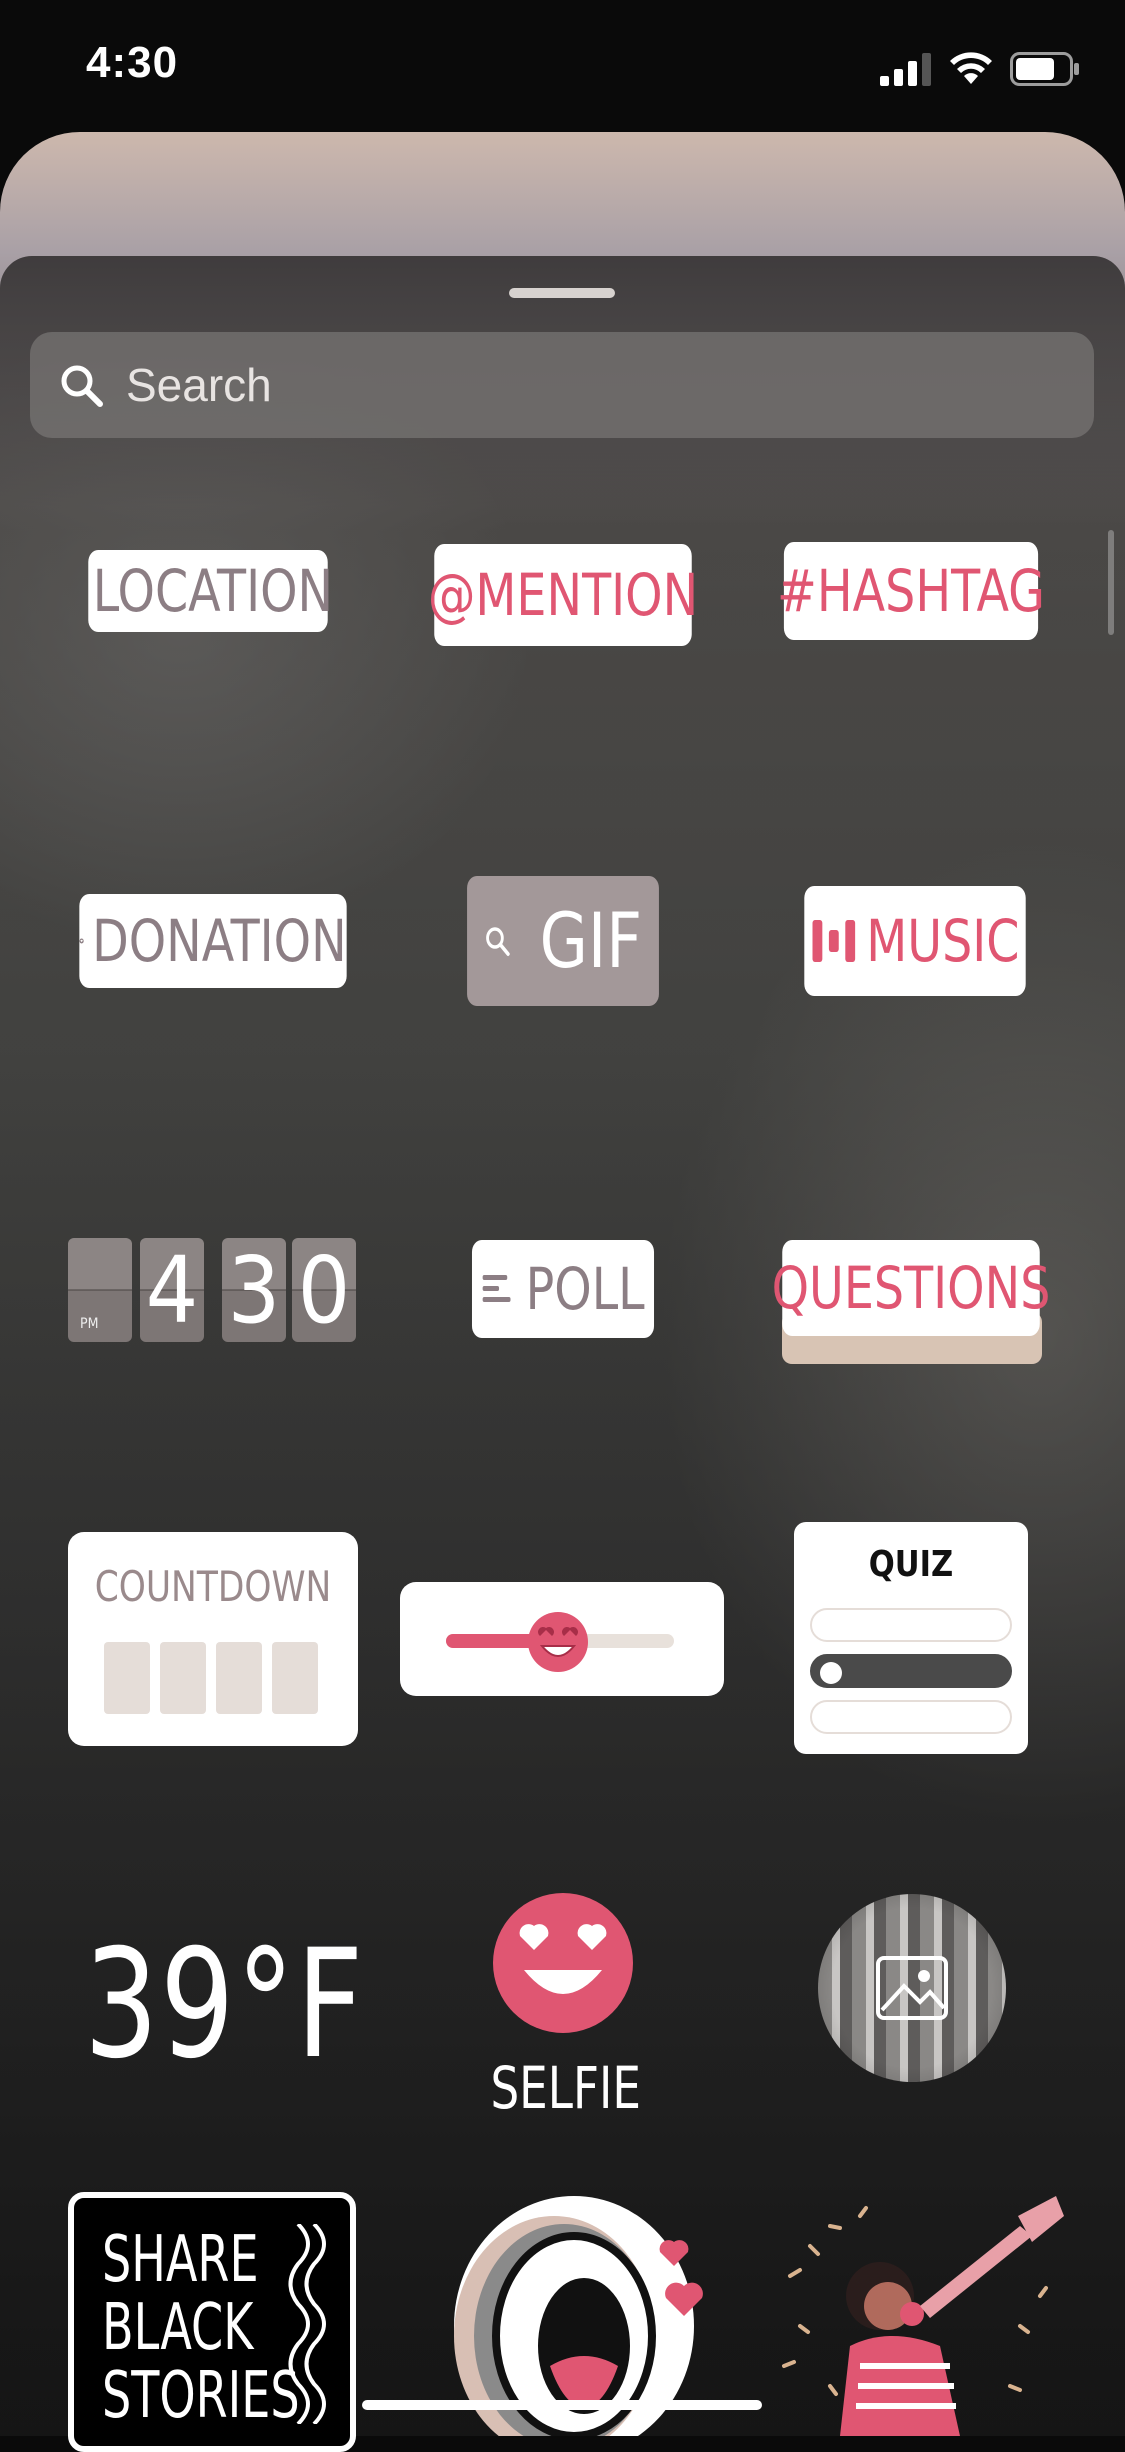 This screenshot has height=2452, width=1125. I want to click on wifi-icon, so click(971, 68).